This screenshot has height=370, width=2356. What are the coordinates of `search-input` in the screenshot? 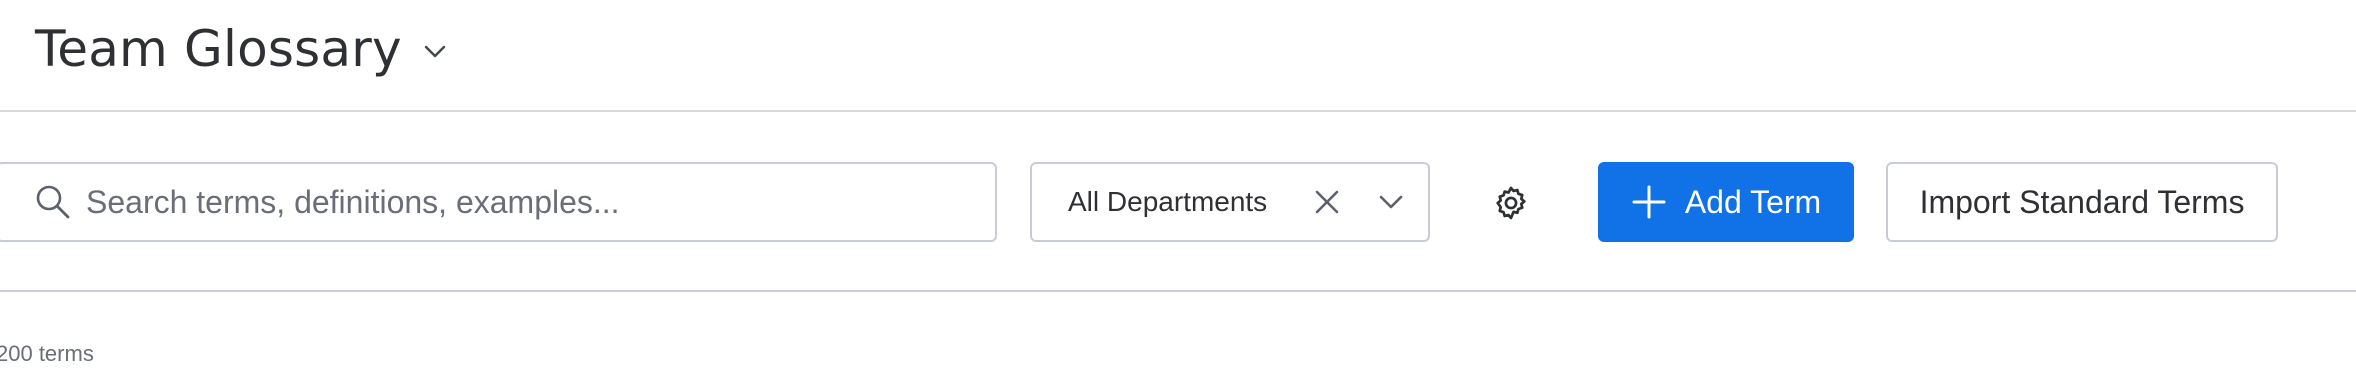 It's located at (531, 202).